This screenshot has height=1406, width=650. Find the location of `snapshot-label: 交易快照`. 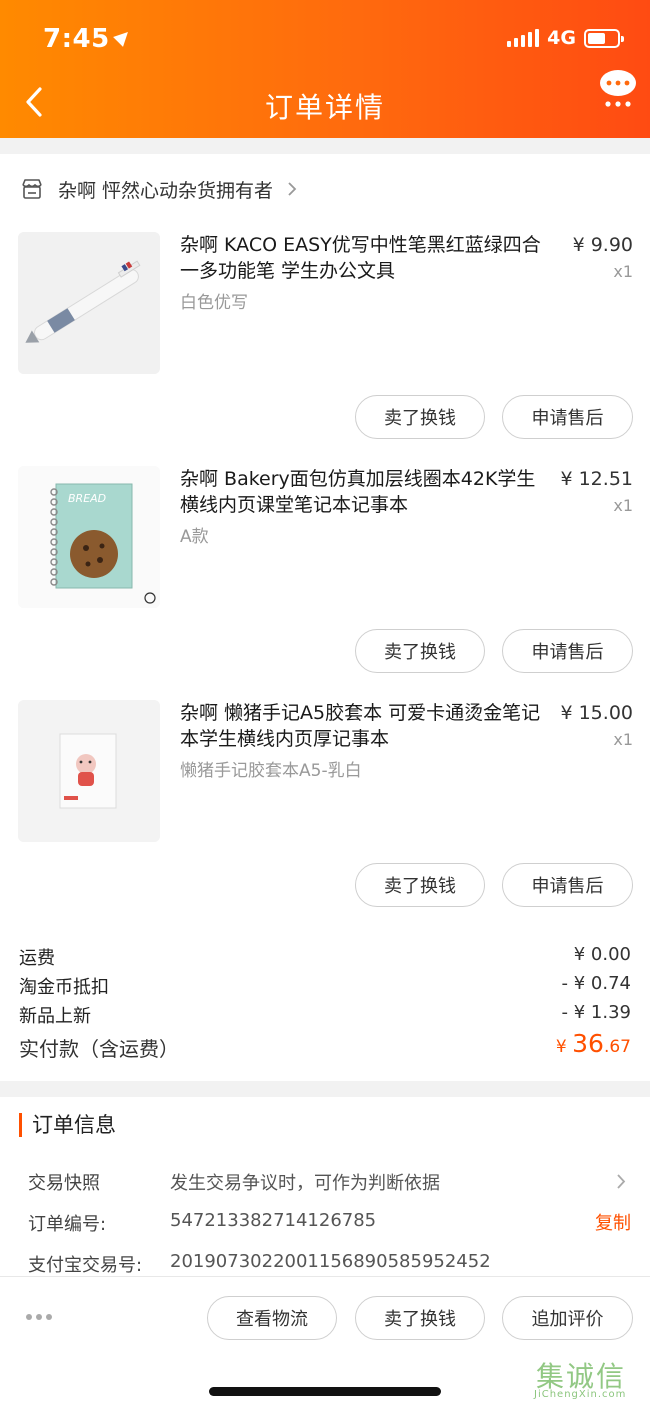

snapshot-label: 交易快照 is located at coordinates (64, 1183).